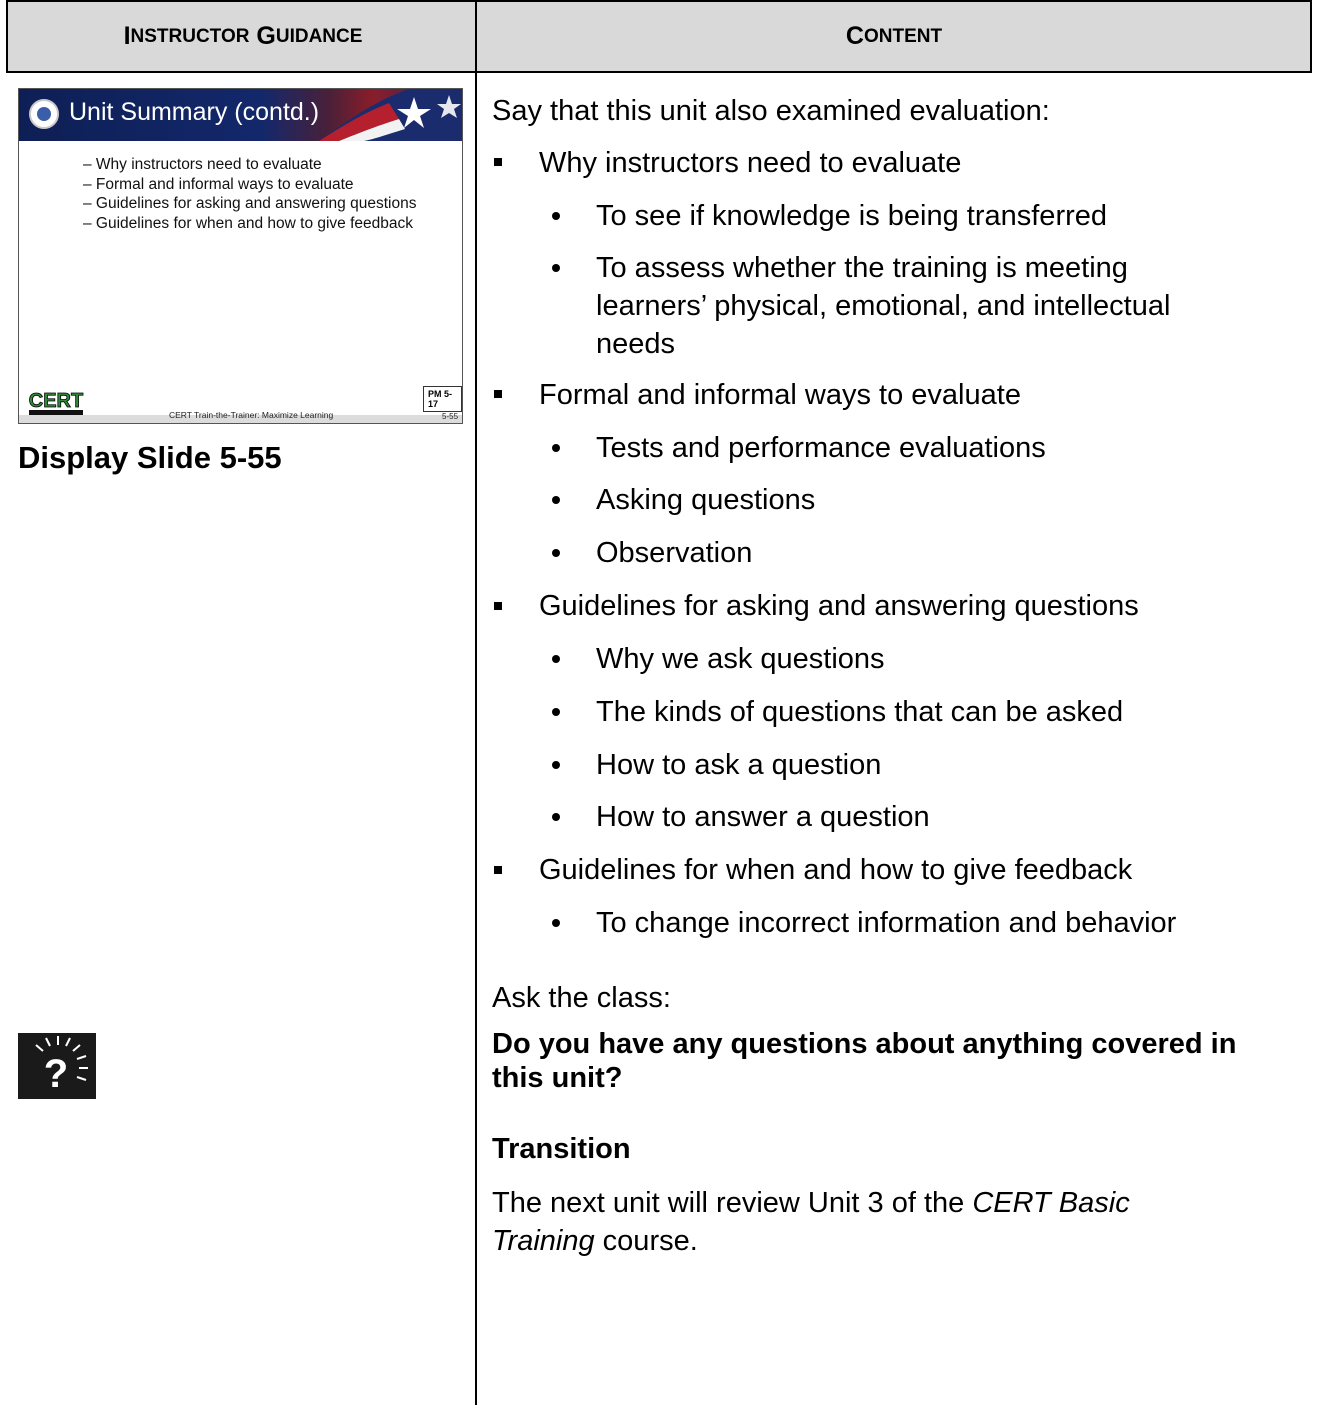 This screenshot has height=1405, width=1317. I want to click on list-item: Why instructors need to evaluate, so click(750, 163).